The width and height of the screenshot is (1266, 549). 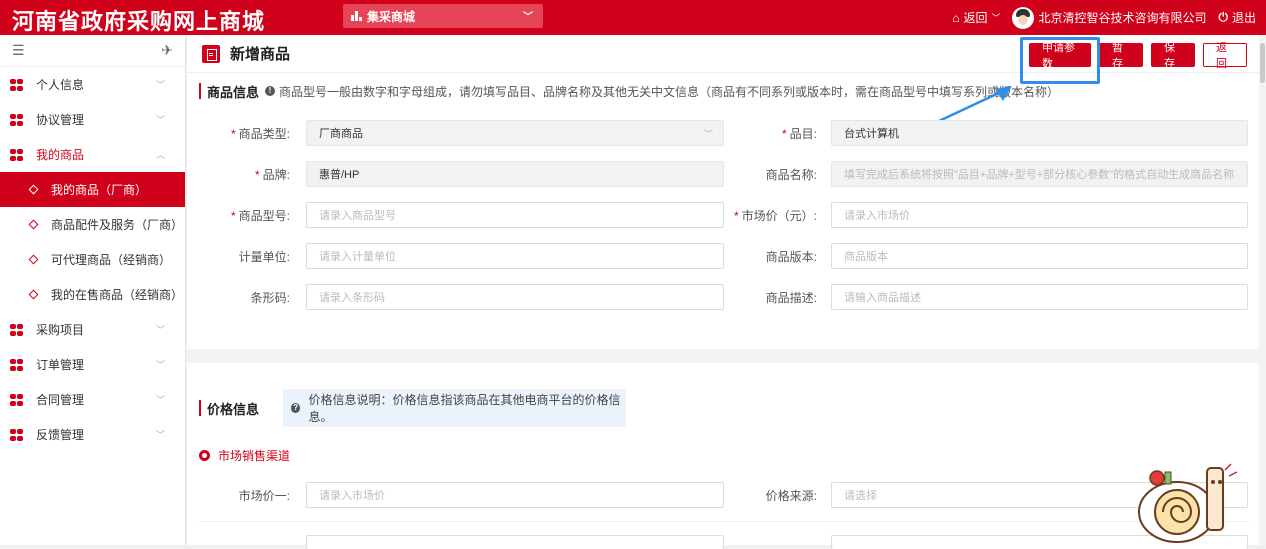 What do you see at coordinates (233, 92) in the screenshot?
I see `section-title: 商品信息` at bounding box center [233, 92].